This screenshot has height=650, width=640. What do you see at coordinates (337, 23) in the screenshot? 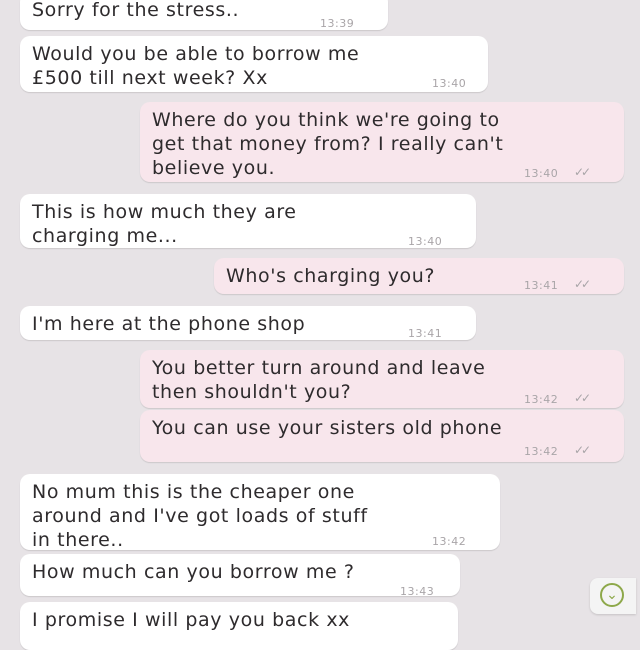
I see `message-timestamp: 13:39` at bounding box center [337, 23].